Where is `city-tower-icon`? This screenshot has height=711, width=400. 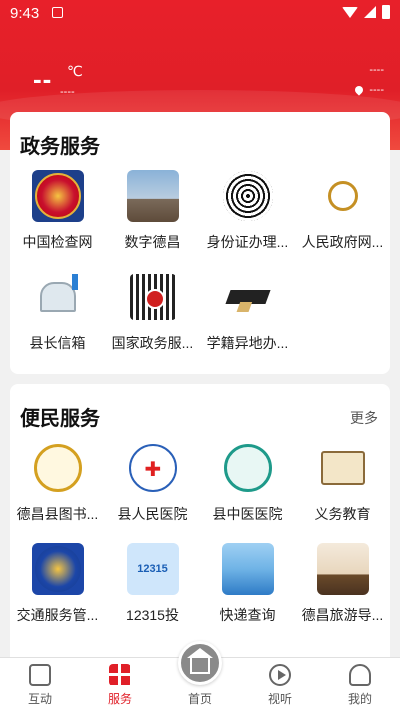
city-tower-icon is located at coordinates (152, 196).